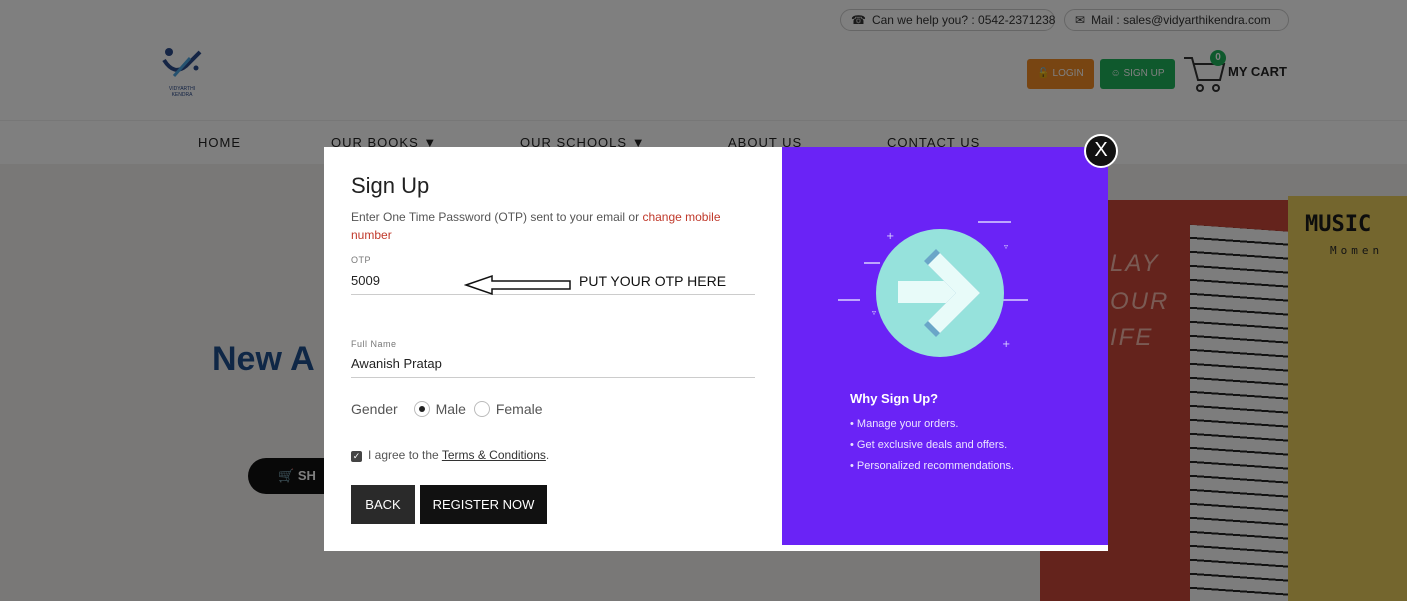 The image size is (1407, 601). What do you see at coordinates (421, 409) in the screenshot?
I see `gender-male-radio` at bounding box center [421, 409].